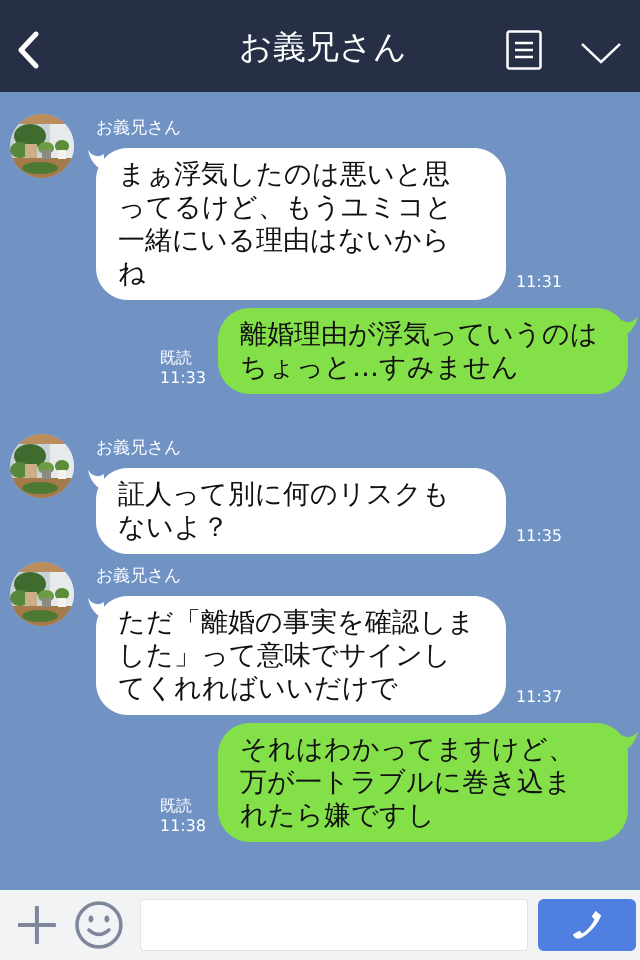 The image size is (640, 960). What do you see at coordinates (183, 826) in the screenshot?
I see `message-time: 11:38` at bounding box center [183, 826].